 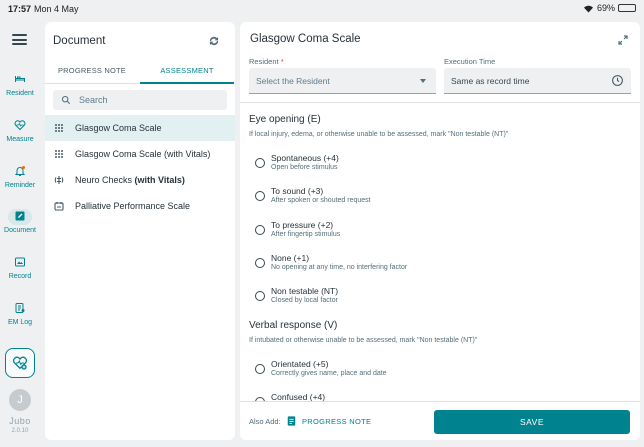 I want to click on list-item-glasgow-coma-scale: Glasgow Coma Scale, so click(x=140, y=128).